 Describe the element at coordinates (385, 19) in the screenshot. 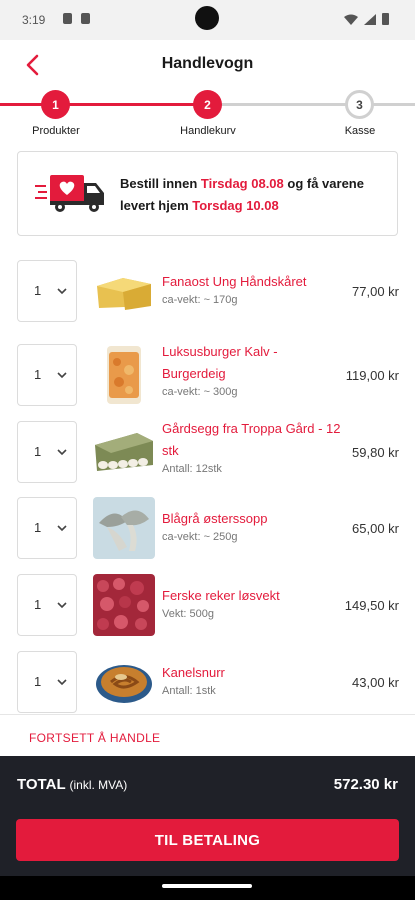

I see `battery-icon` at that location.